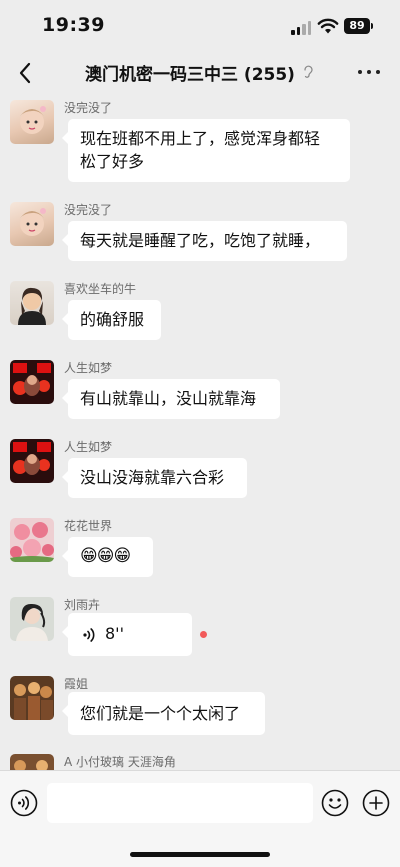 This screenshot has width=400, height=867. Describe the element at coordinates (357, 26) in the screenshot. I see `battery-indicator: 89` at that location.